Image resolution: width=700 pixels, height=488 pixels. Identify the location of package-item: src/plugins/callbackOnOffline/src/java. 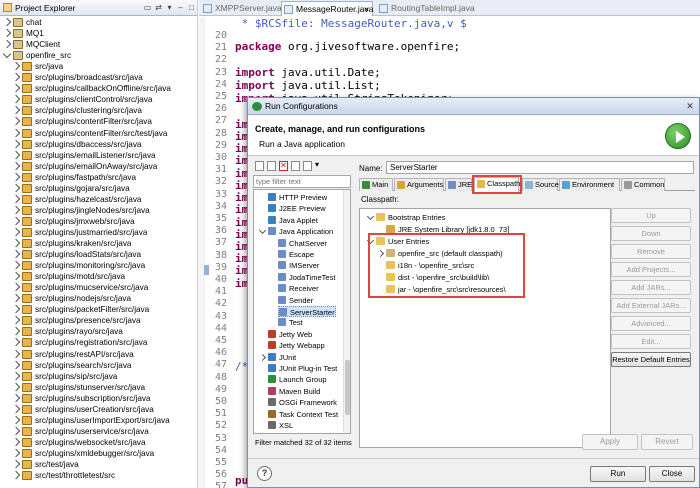
(98, 88).